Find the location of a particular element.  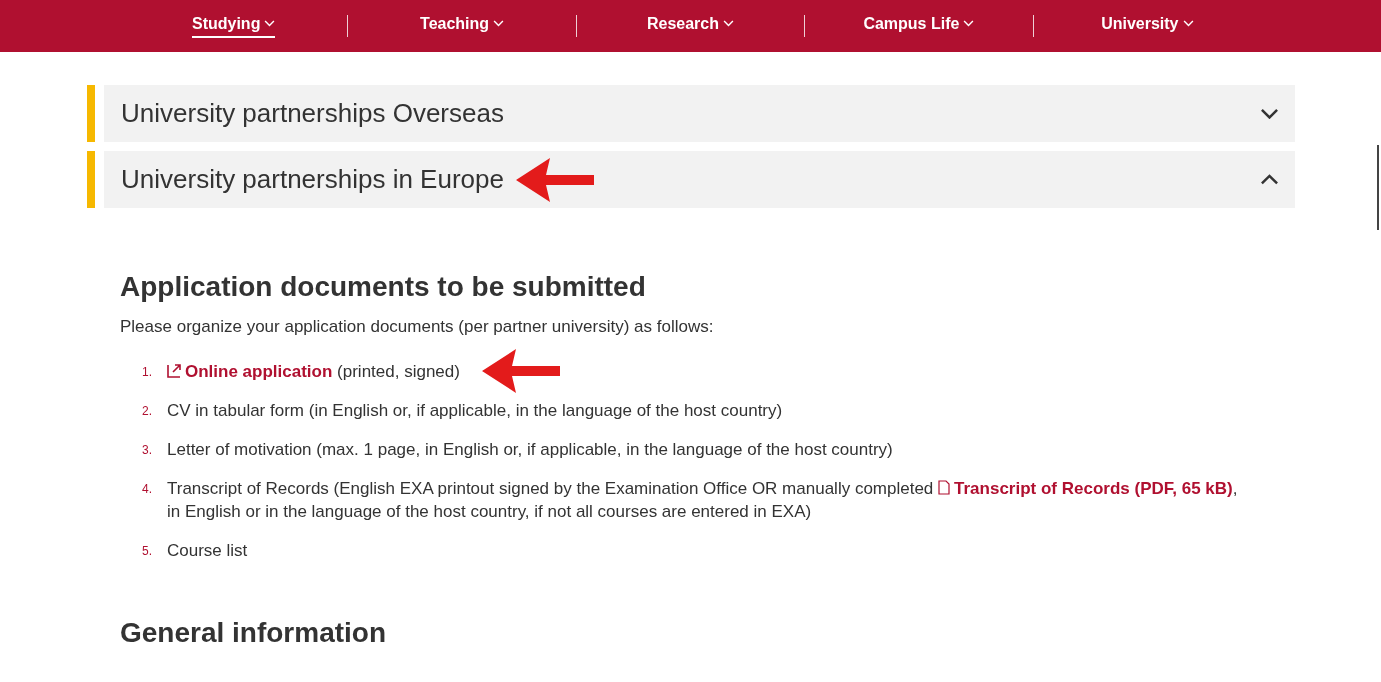

file-icon is located at coordinates (944, 487).